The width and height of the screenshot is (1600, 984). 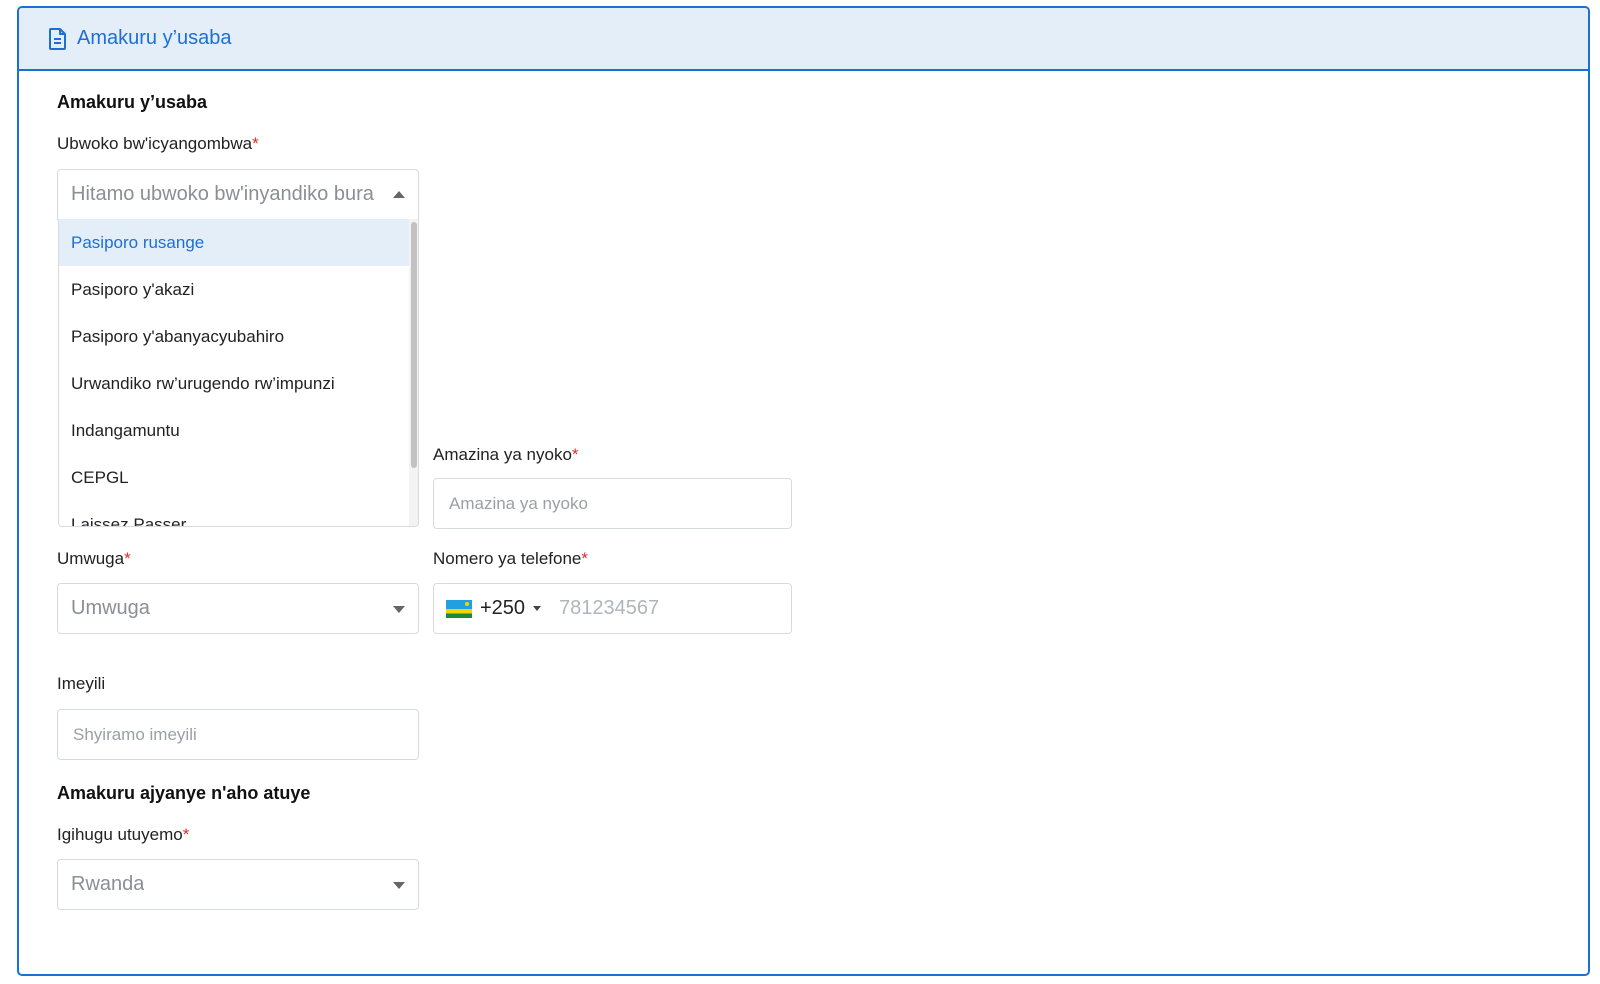 I want to click on document-type-placeholder: Hitamo ubwoko bw'inyandiko bura, so click(x=222, y=194).